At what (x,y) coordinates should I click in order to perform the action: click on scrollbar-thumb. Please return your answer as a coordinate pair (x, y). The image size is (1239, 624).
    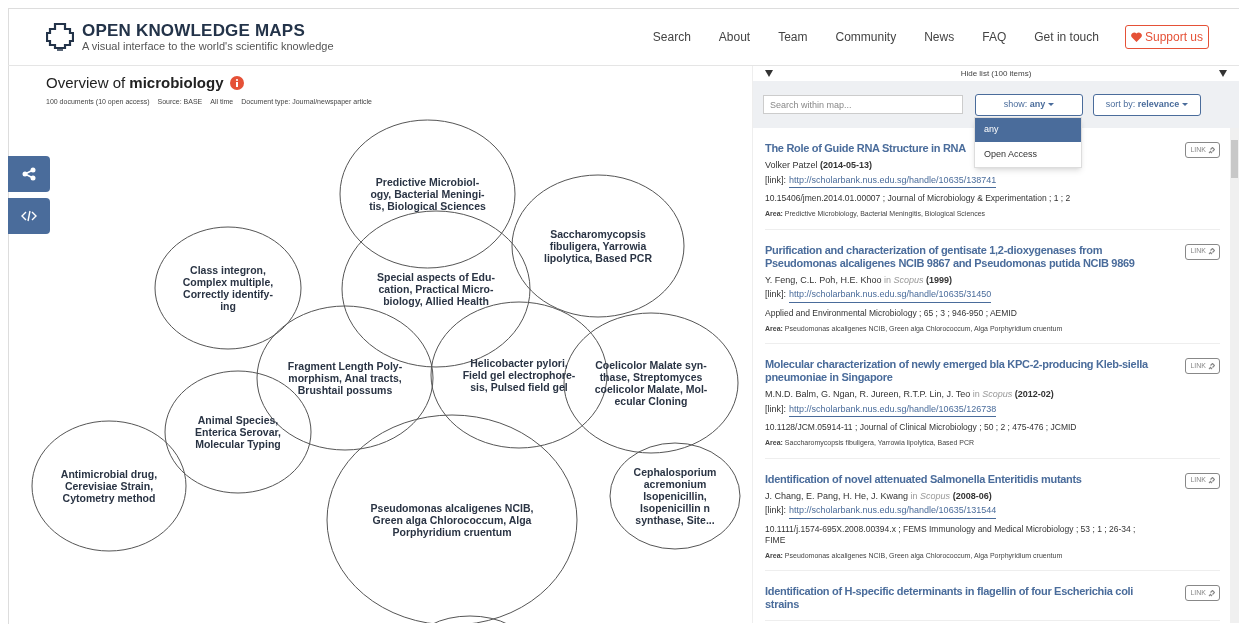
    Looking at the image, I should click on (1234, 159).